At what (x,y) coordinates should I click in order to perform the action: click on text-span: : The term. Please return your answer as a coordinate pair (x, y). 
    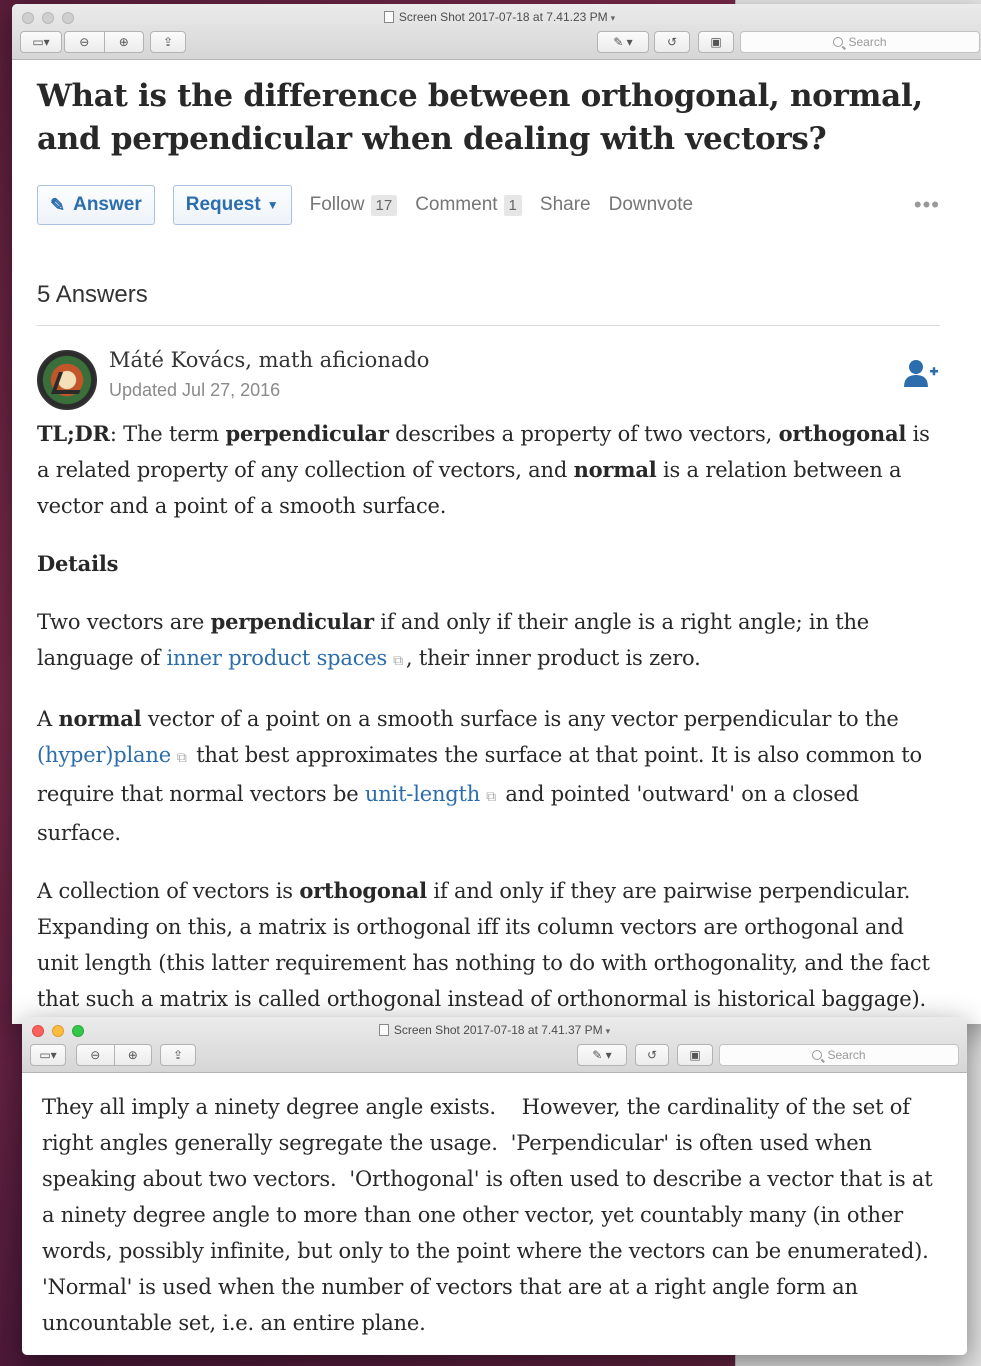
    Looking at the image, I should click on (167, 434).